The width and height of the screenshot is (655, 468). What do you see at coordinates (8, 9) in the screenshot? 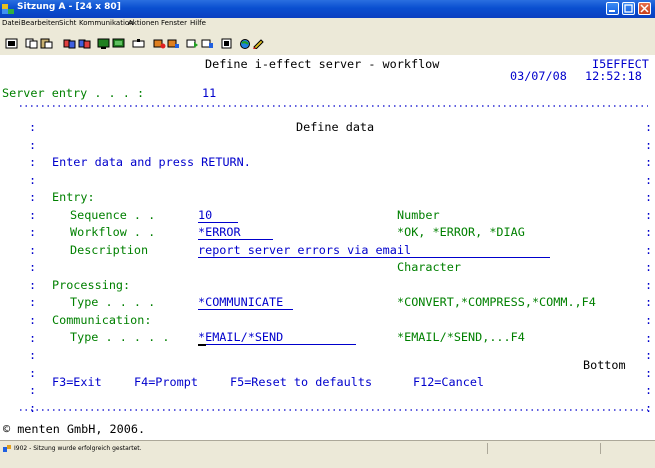
I see `app-icon` at bounding box center [8, 9].